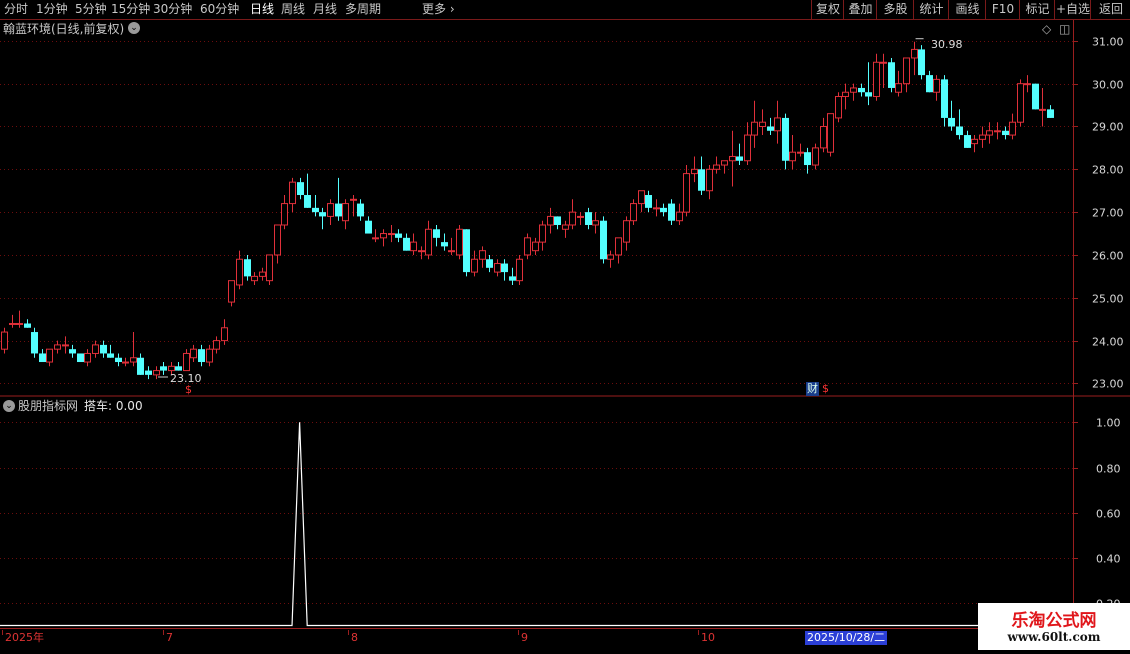 This screenshot has height=654, width=1130. What do you see at coordinates (169, 637) in the screenshot?
I see `time-axis-label-jul: 7` at bounding box center [169, 637].